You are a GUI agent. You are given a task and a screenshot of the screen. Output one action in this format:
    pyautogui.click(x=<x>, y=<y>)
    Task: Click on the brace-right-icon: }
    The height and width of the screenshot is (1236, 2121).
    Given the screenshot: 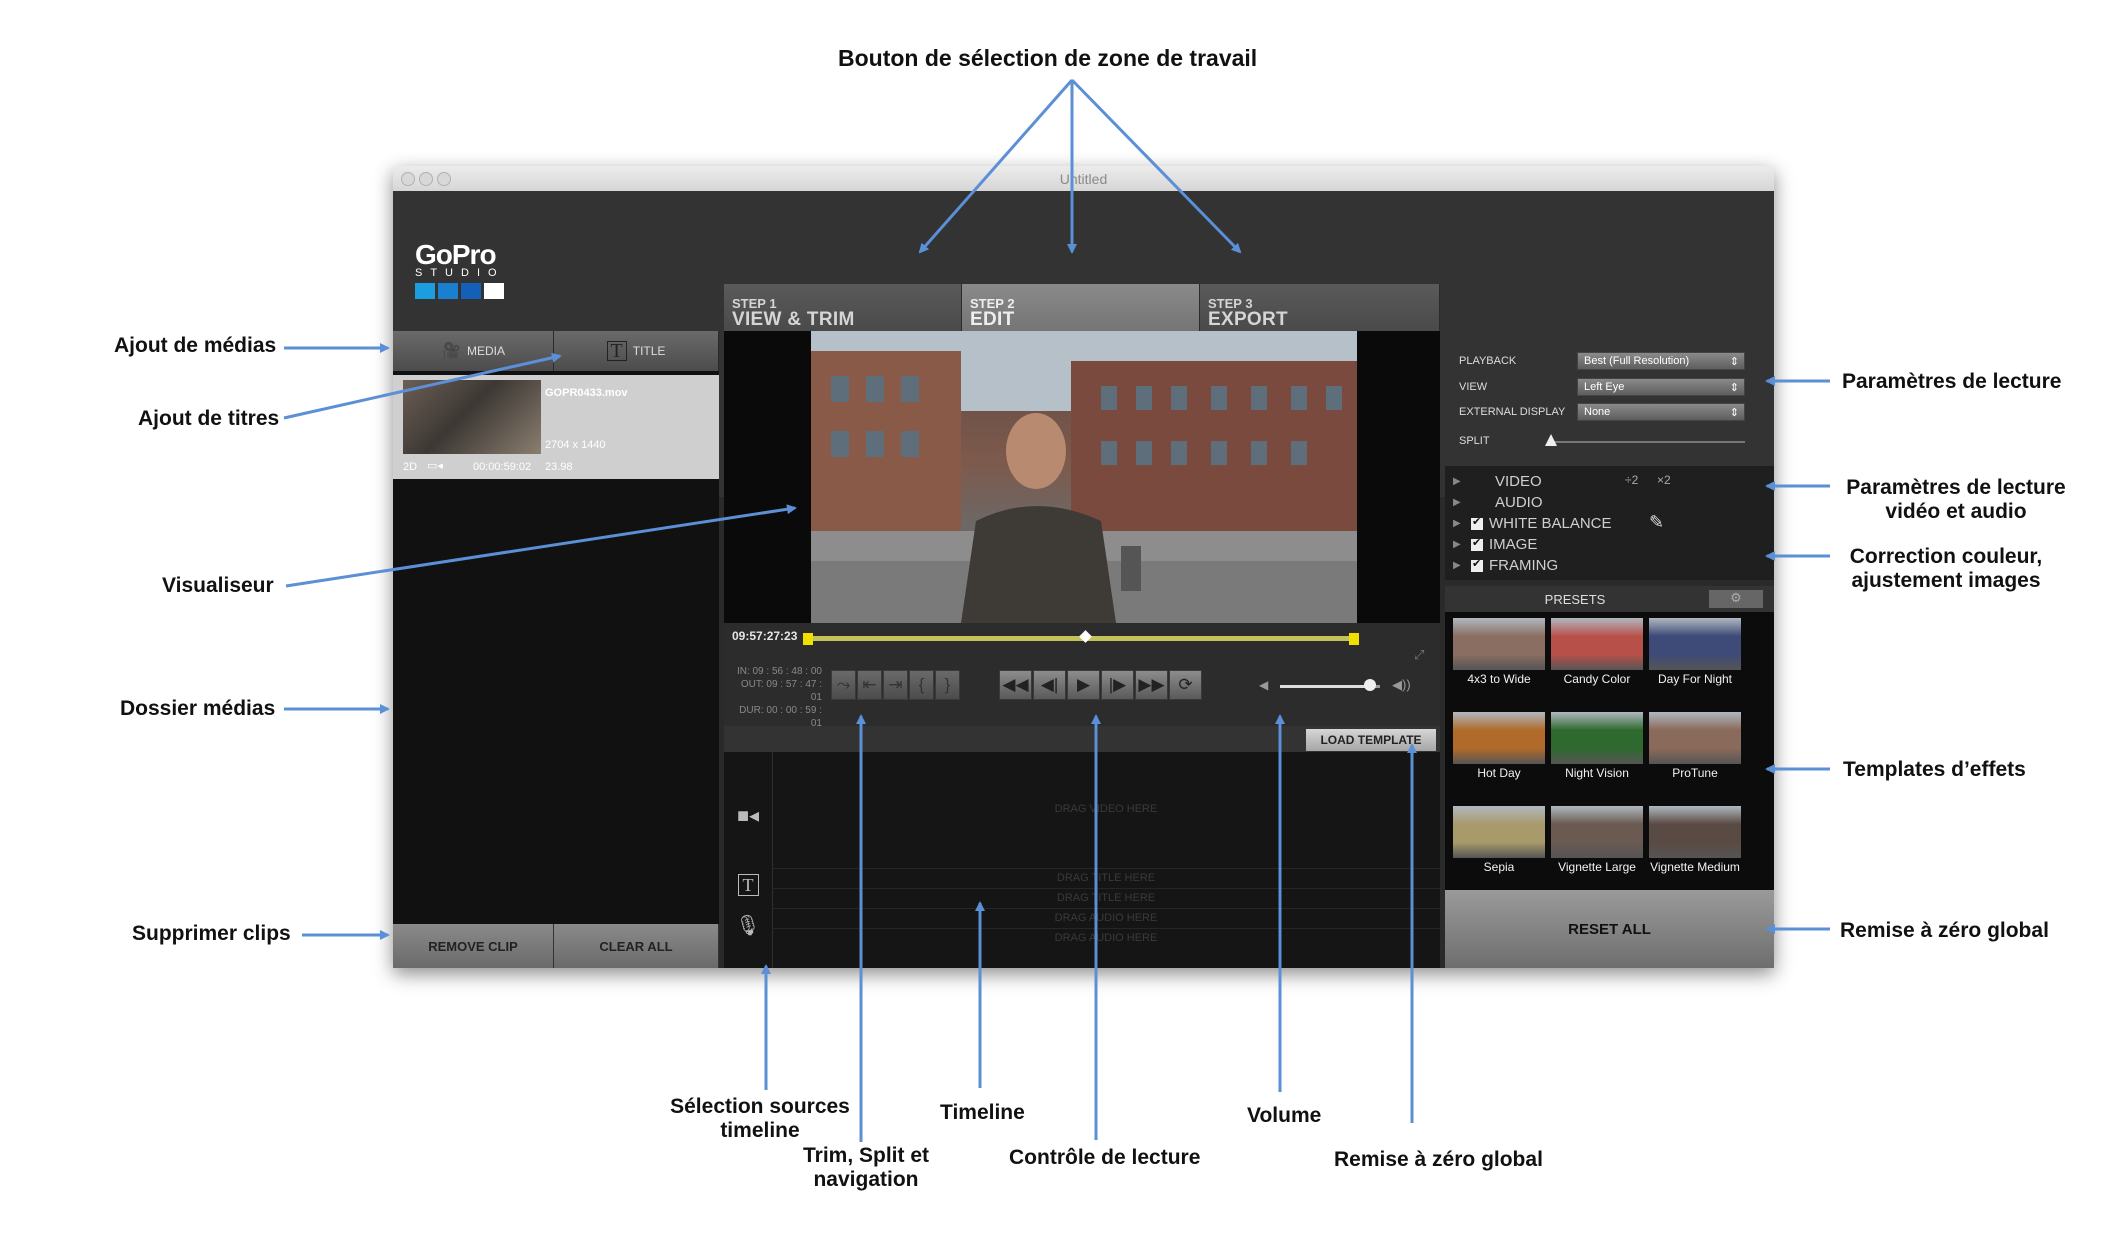 What is the action you would take?
    pyautogui.click(x=947, y=684)
    